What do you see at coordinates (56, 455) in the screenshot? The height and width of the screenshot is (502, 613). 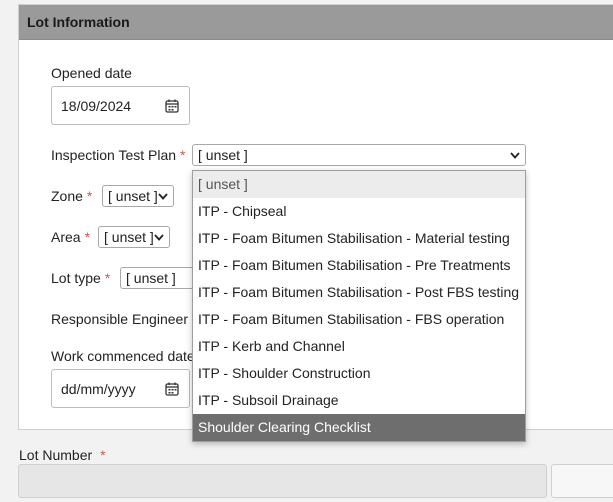 I see `lot-number-label-text: Lot Number` at bounding box center [56, 455].